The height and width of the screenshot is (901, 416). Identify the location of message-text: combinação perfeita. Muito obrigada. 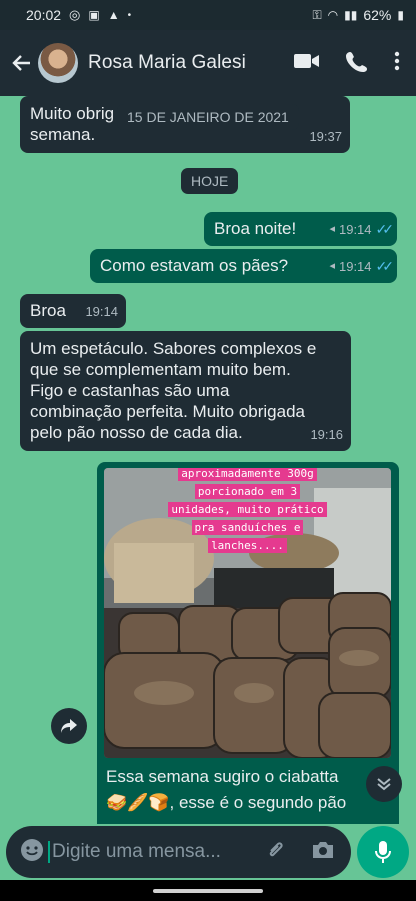
(167, 411).